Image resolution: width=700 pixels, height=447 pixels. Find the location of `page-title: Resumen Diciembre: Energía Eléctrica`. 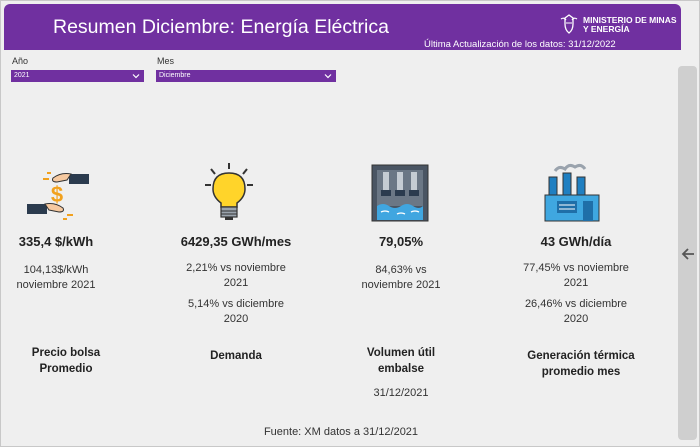

page-title: Resumen Diciembre: Energía Eléctrica is located at coordinates (221, 27).